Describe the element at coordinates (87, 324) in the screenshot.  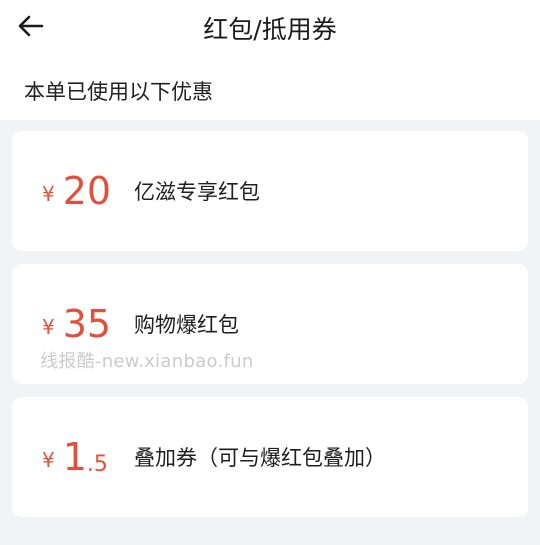
I see `coupon-amount: 35` at that location.